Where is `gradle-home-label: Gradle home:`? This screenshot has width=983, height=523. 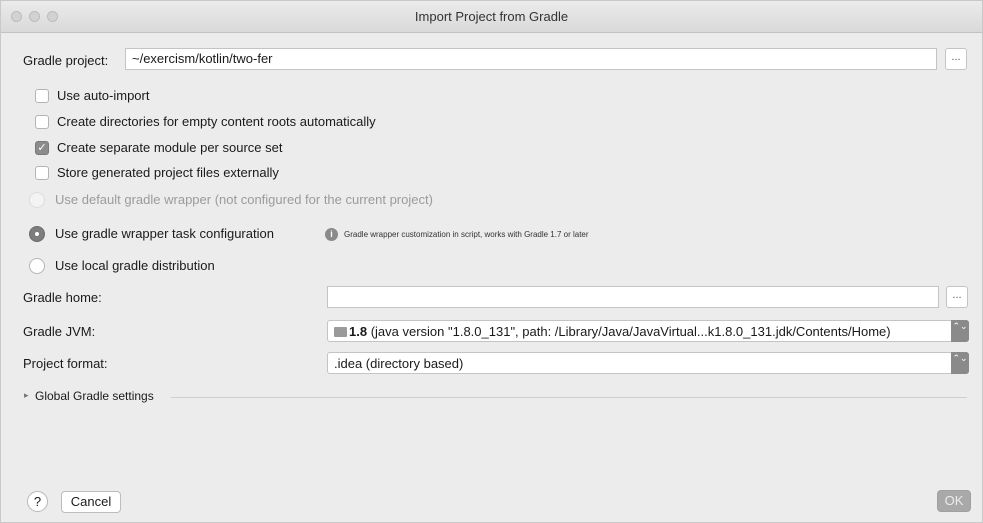
gradle-home-label: Gradle home: is located at coordinates (62, 297).